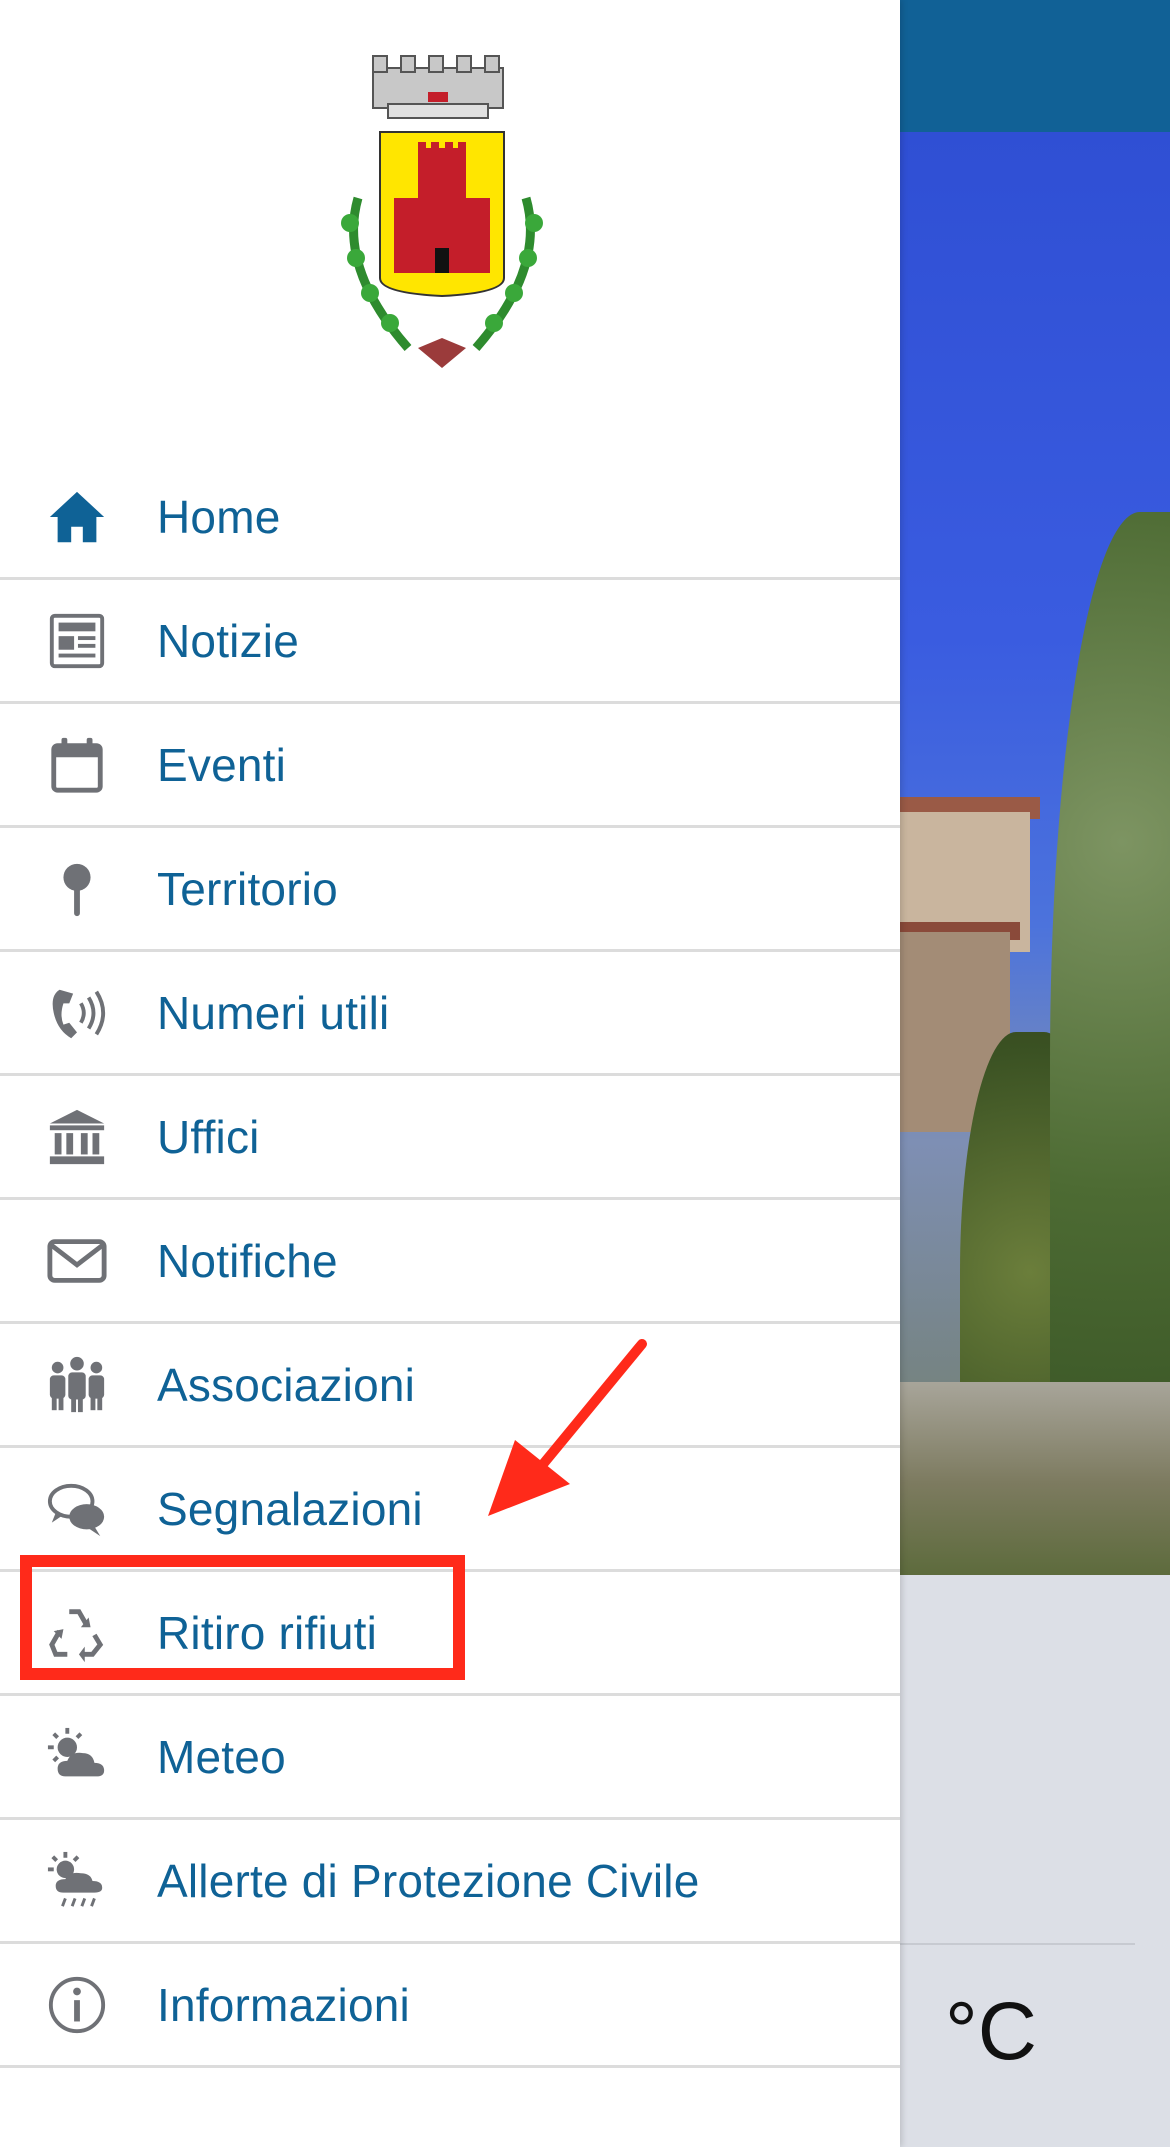 Image resolution: width=1170 pixels, height=2147 pixels. I want to click on menu-item-label: Meteo, so click(221, 1756).